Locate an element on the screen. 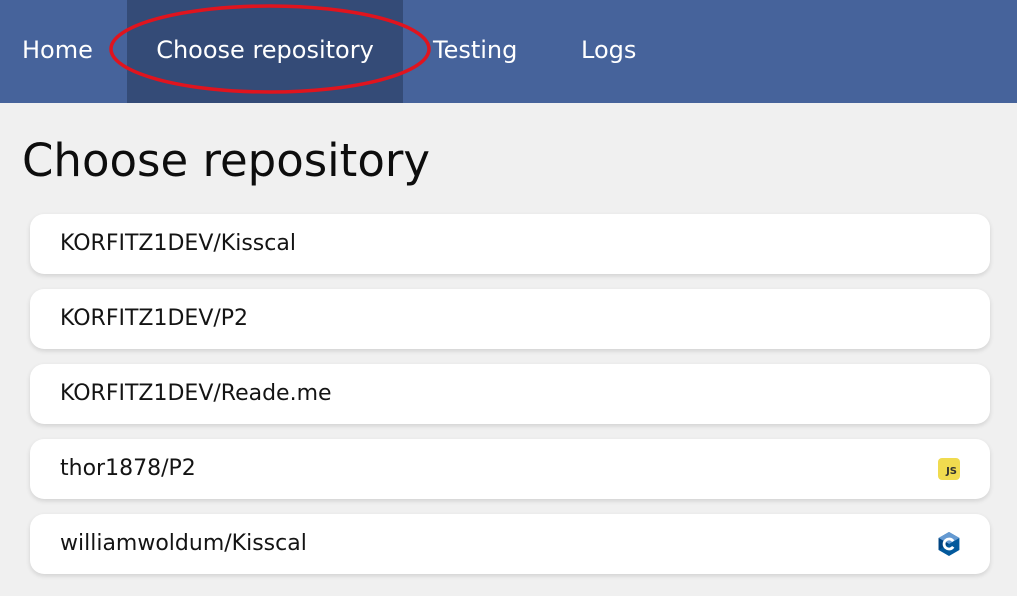 This screenshot has width=1017, height=596. repository-name: thor1878/P2 is located at coordinates (128, 468).